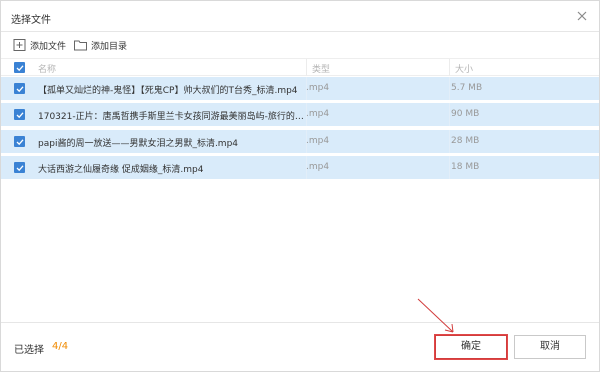  Describe the element at coordinates (60, 346) in the screenshot. I see `selected-count: 4/4` at that location.